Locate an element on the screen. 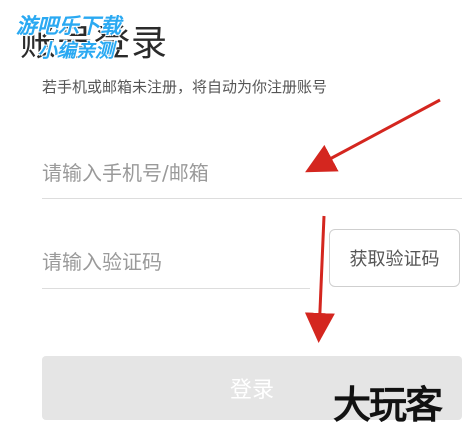 This screenshot has width=473, height=432. phone-email-input is located at coordinates (252, 173).